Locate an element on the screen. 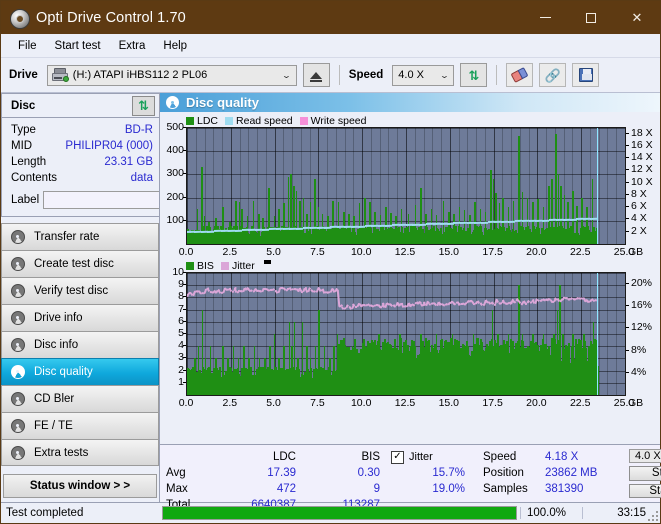 The height and width of the screenshot is (524, 661). sidebar-item-fe-te: FE / TE is located at coordinates (80, 425).